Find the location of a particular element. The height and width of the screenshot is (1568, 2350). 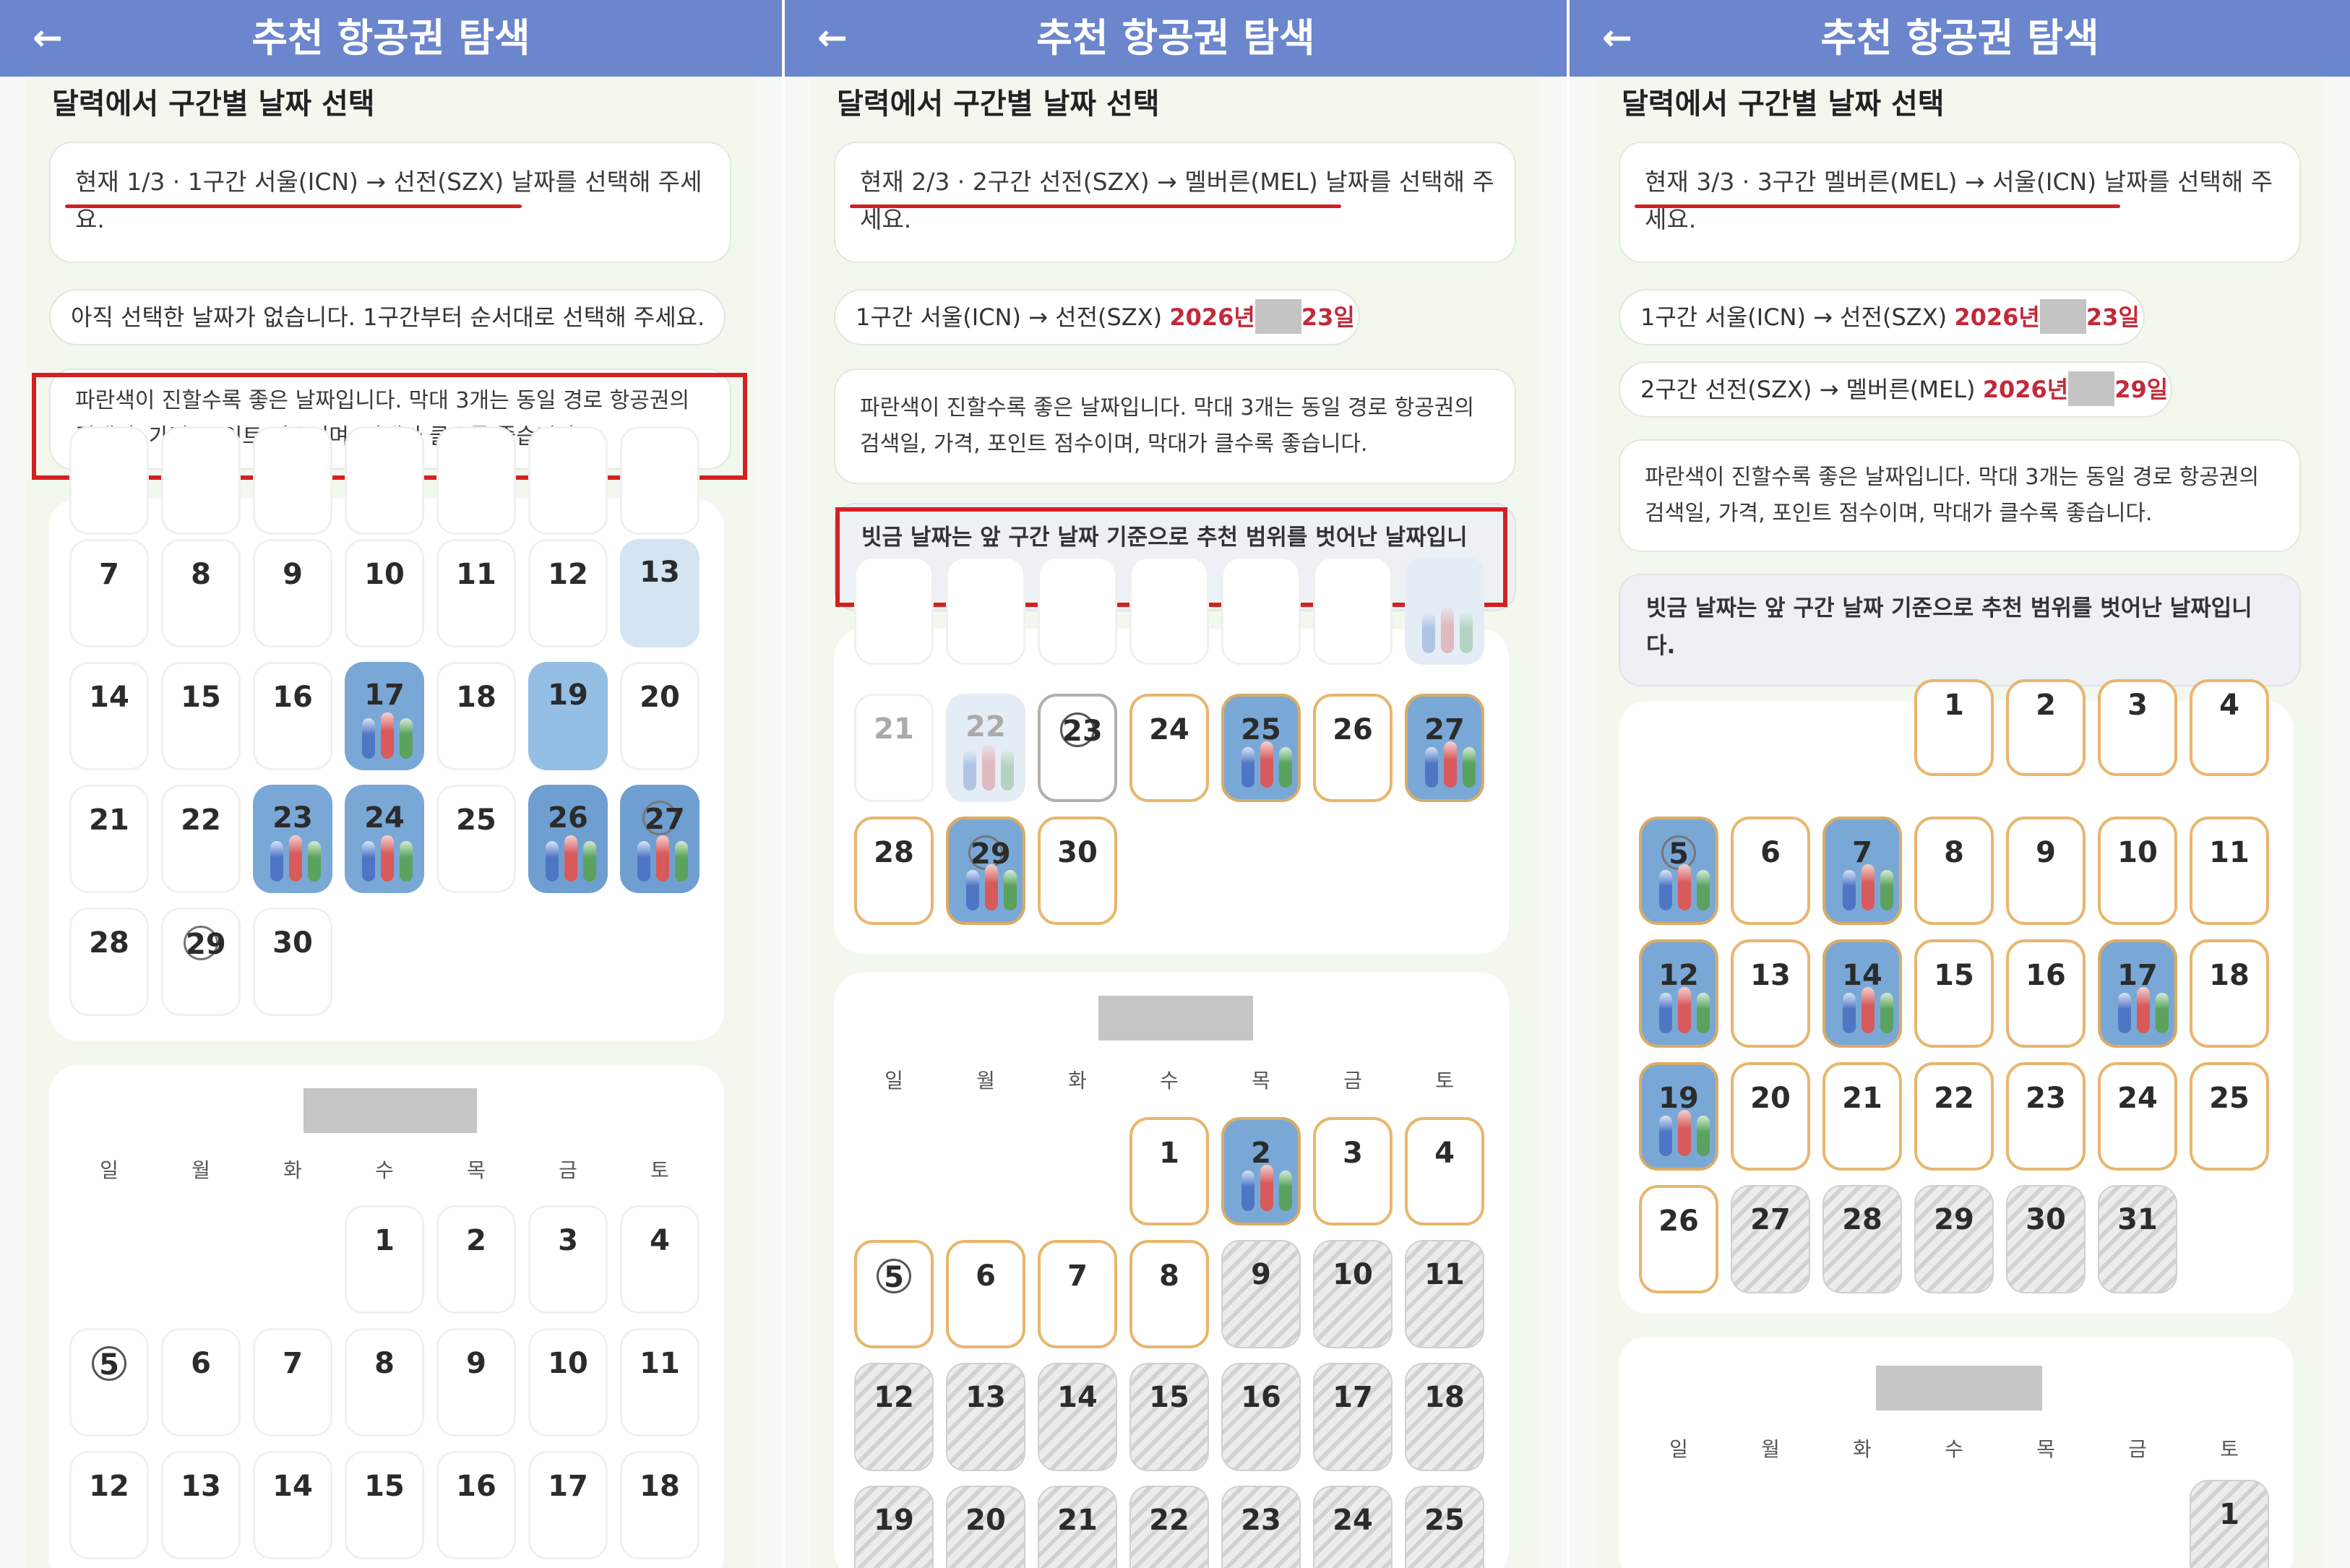

day-cell-out-of-range: 15 is located at coordinates (1169, 1417).